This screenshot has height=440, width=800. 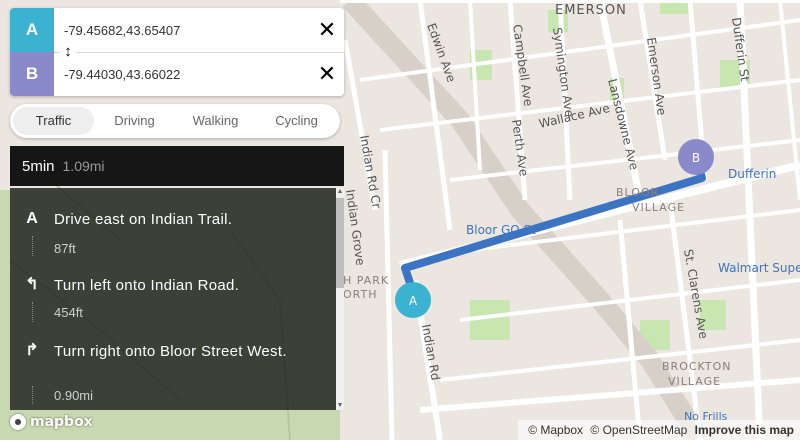 What do you see at coordinates (32, 218) in the screenshot?
I see `start-marker-icon: A` at bounding box center [32, 218].